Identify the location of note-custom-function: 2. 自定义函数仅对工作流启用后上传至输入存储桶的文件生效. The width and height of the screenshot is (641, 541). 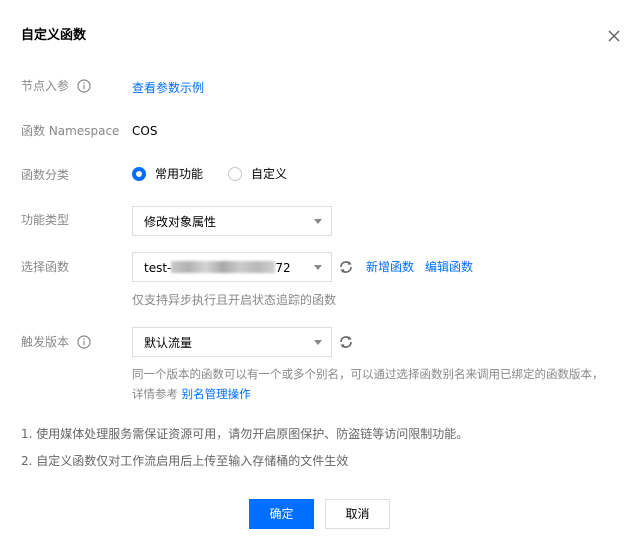
(185, 461).